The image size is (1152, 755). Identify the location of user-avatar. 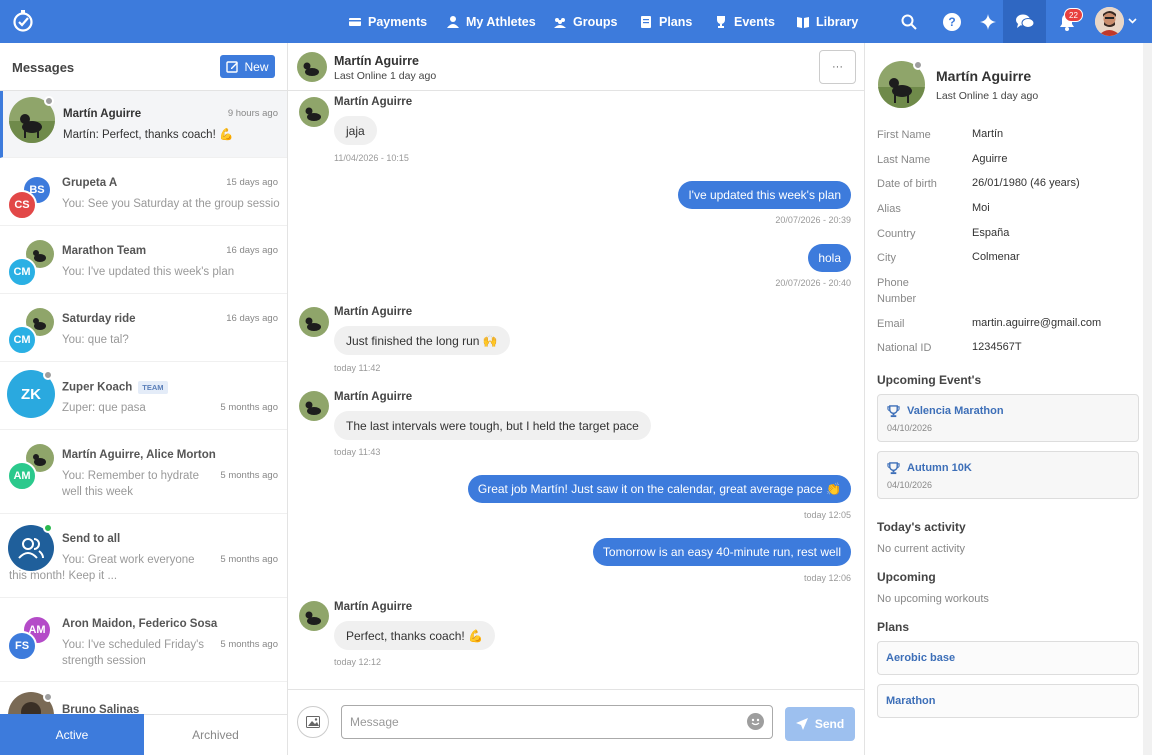
(1109, 21).